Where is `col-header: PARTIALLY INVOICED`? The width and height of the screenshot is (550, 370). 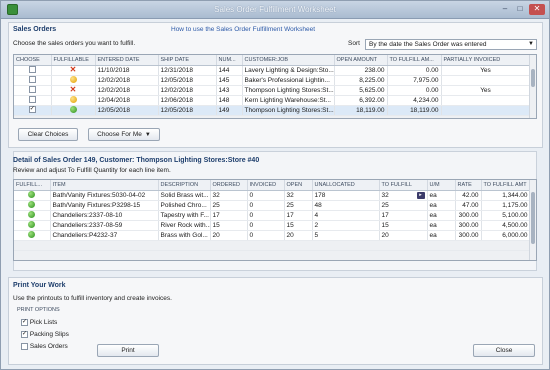 col-header: PARTIALLY INVOICED is located at coordinates (486, 60).